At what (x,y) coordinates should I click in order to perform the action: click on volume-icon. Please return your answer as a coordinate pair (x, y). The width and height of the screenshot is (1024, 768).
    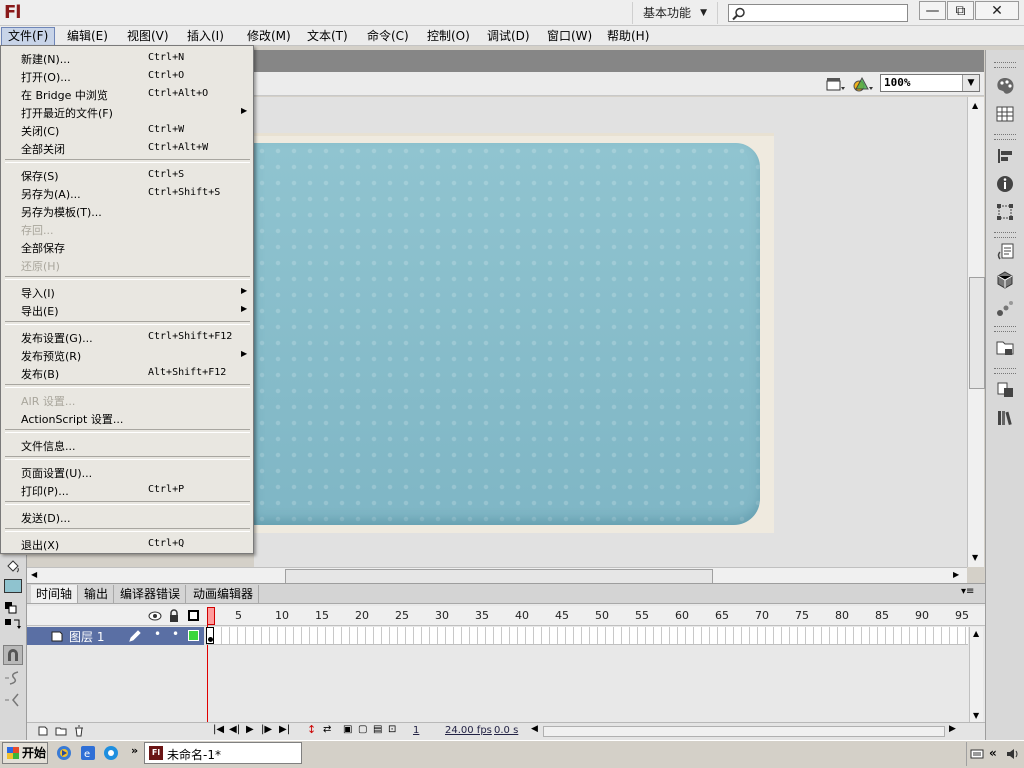
    Looking at the image, I should click on (1012, 754).